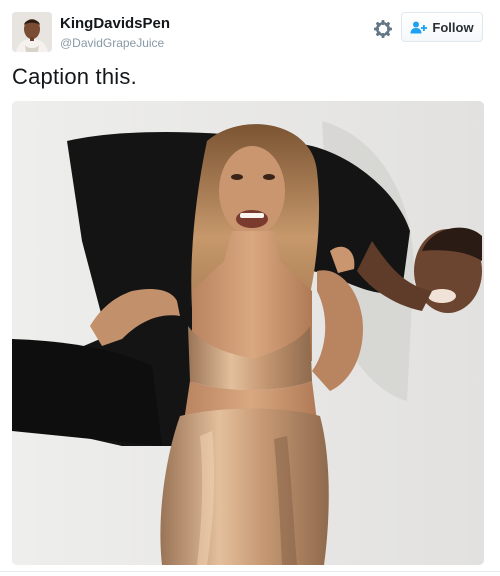 This screenshot has width=500, height=576. What do you see at coordinates (250, 571) in the screenshot?
I see `divider` at bounding box center [250, 571].